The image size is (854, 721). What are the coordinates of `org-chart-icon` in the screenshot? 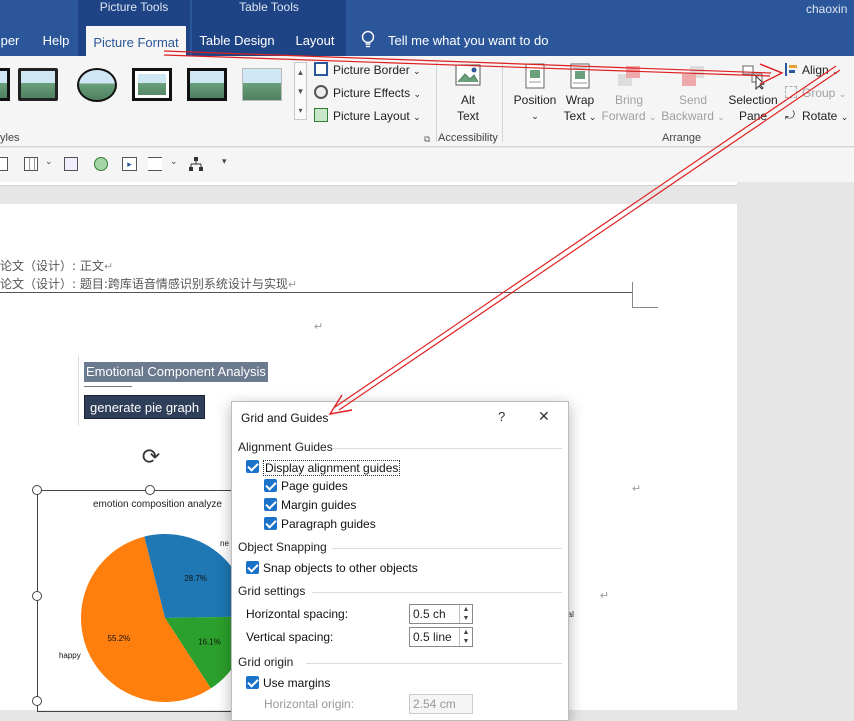 It's located at (196, 164).